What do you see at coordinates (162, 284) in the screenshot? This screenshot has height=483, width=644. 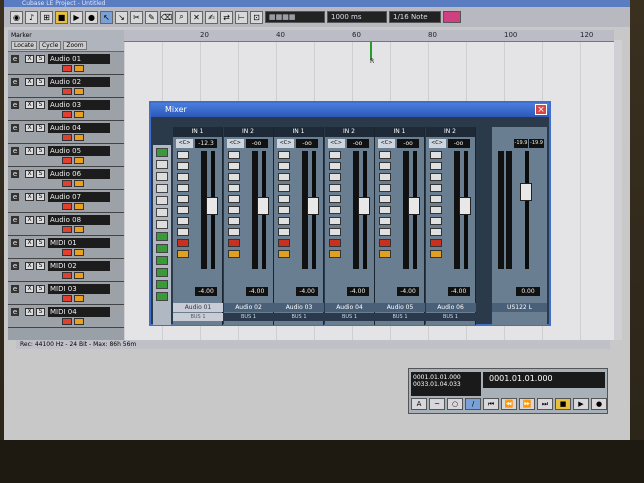 I see `show-inputs-icon` at bounding box center [162, 284].